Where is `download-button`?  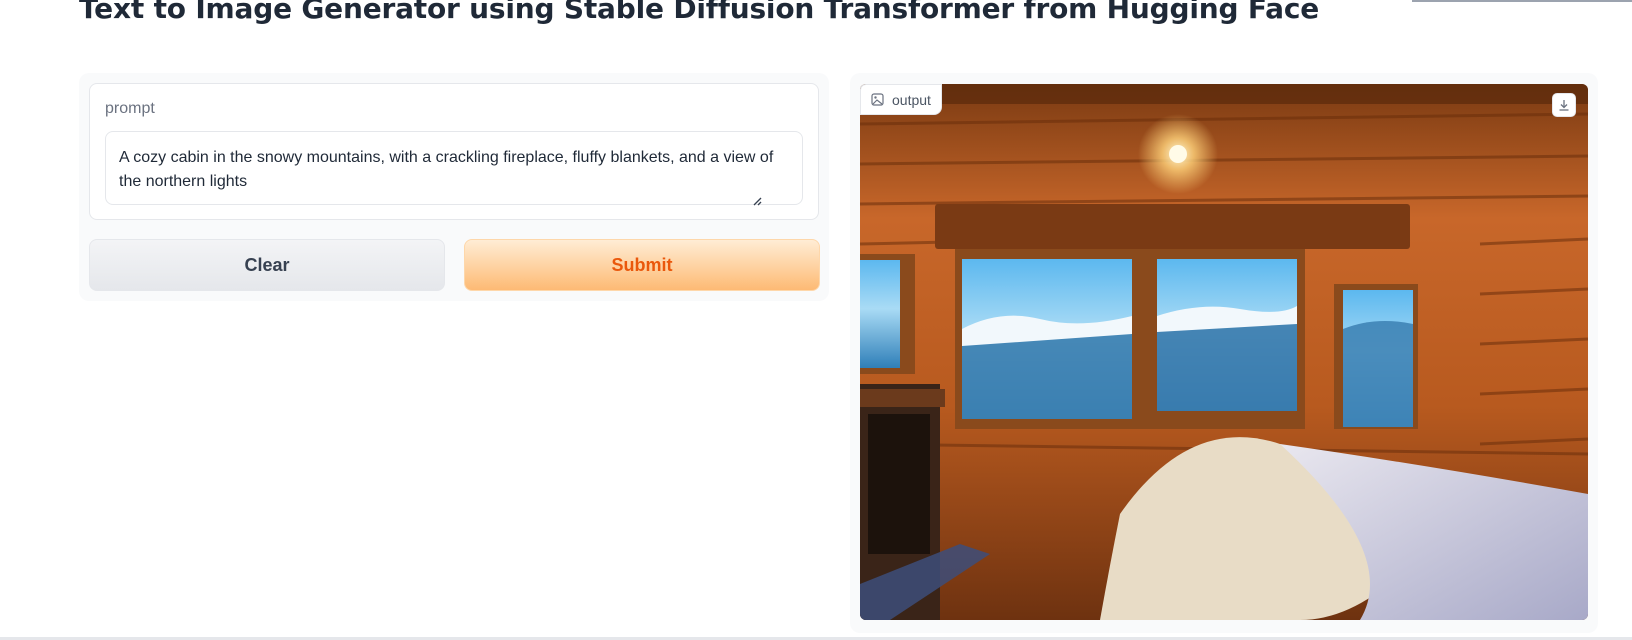
download-button is located at coordinates (1564, 105).